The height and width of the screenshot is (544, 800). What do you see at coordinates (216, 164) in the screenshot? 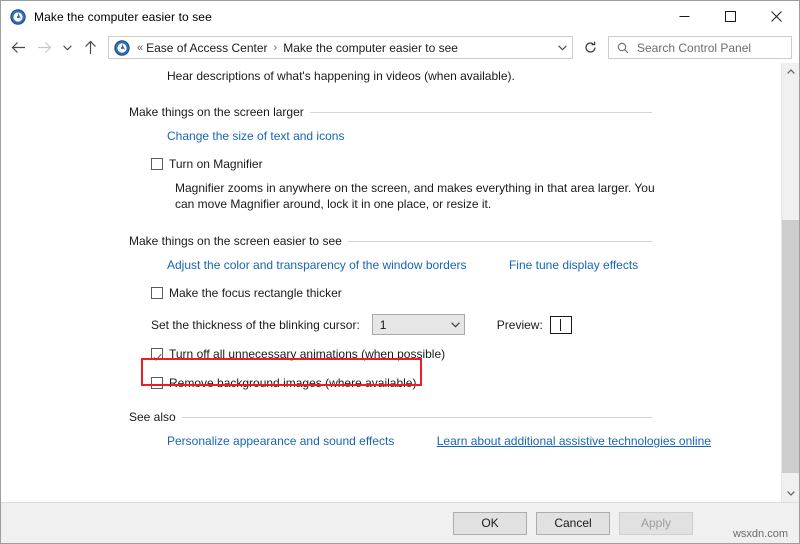
I see `checkbox-label: Turn on Magnifier` at bounding box center [216, 164].